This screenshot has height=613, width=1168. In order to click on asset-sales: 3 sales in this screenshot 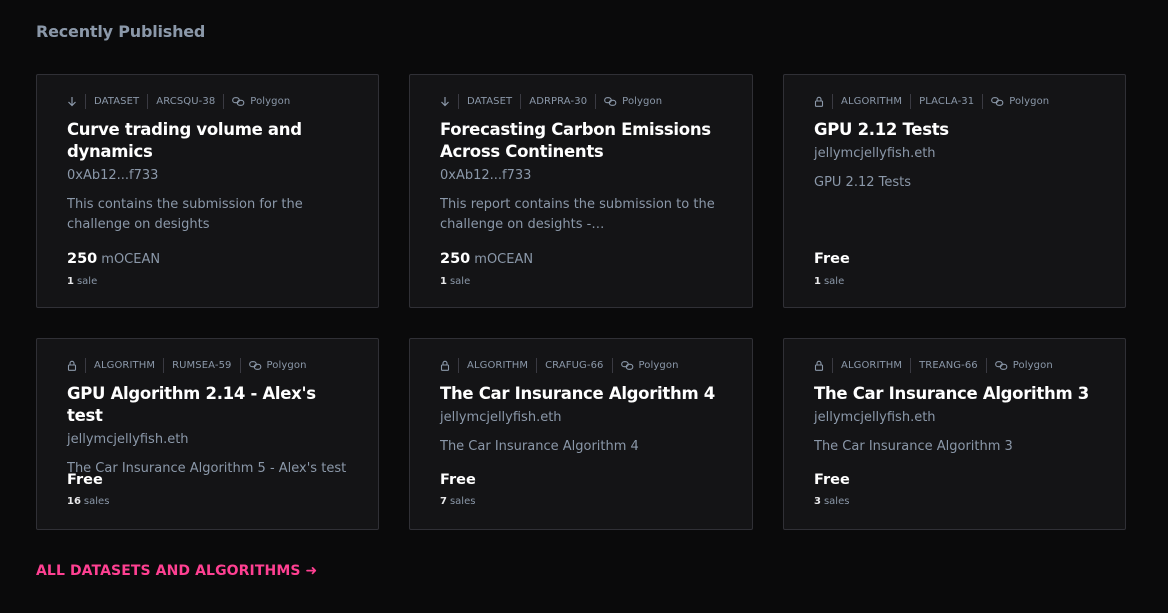, I will do `click(831, 501)`.